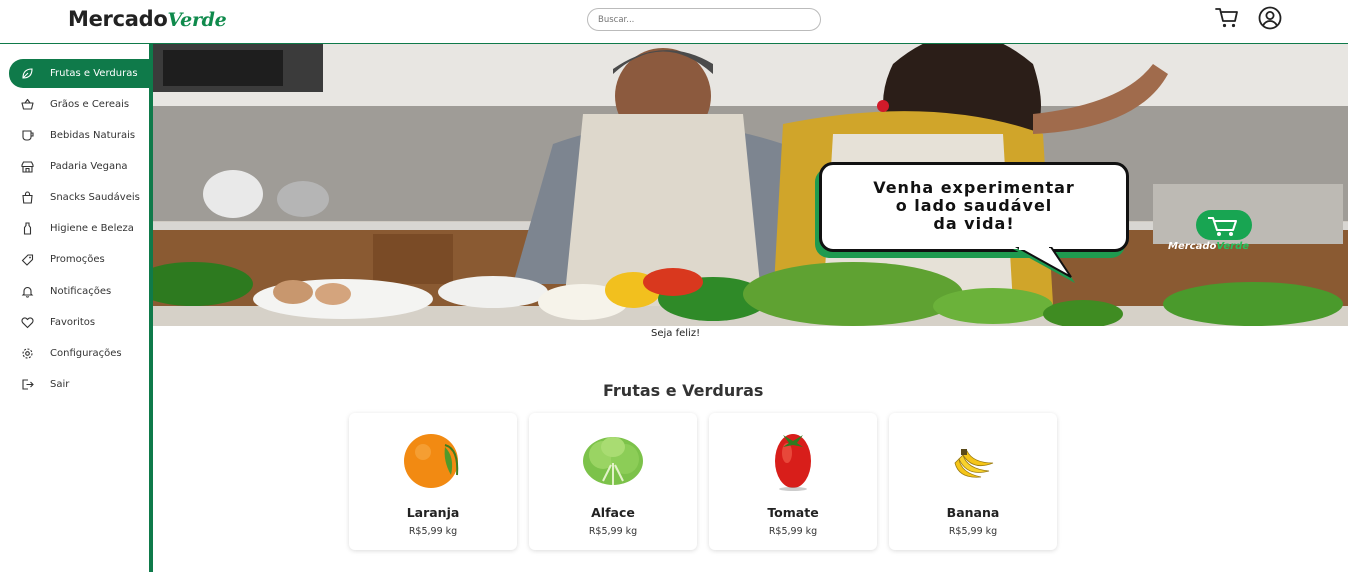 The image size is (1348, 572). I want to click on sidebar-item-promocoes: Promoções, so click(79, 259).